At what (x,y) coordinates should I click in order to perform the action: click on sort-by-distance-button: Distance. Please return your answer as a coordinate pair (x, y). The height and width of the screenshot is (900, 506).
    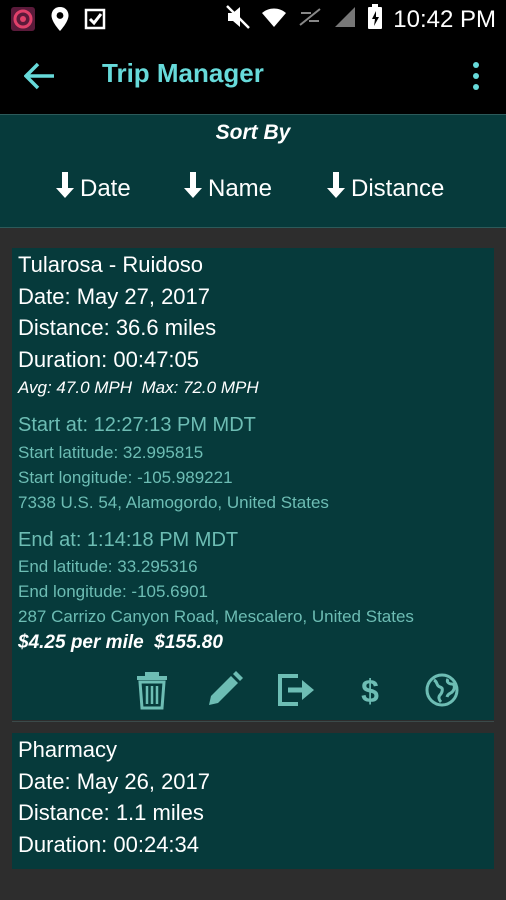
    Looking at the image, I should click on (384, 188).